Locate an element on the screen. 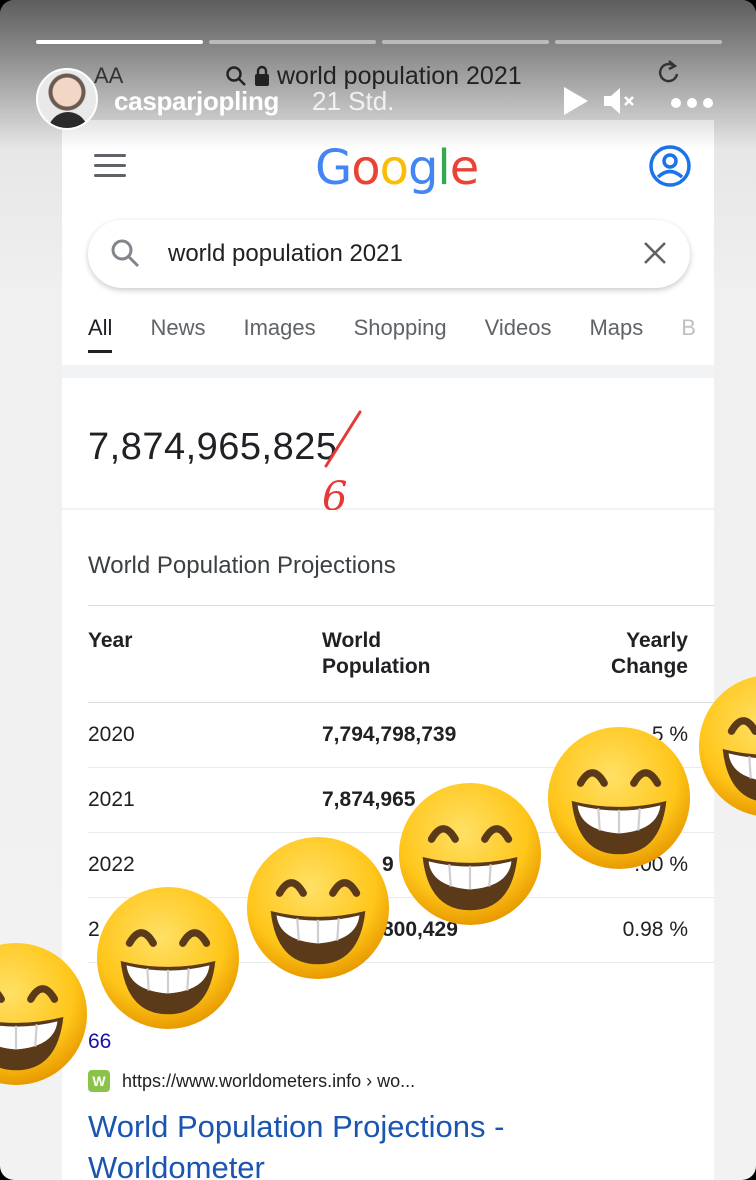  header-change: Yearly Change is located at coordinates (629, 654).